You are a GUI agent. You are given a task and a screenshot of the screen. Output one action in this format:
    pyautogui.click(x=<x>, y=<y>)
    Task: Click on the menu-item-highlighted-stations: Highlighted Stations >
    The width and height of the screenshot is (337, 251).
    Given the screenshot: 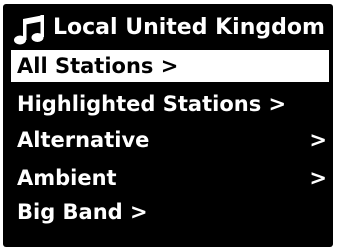 What is the action you would take?
    pyautogui.click(x=170, y=104)
    